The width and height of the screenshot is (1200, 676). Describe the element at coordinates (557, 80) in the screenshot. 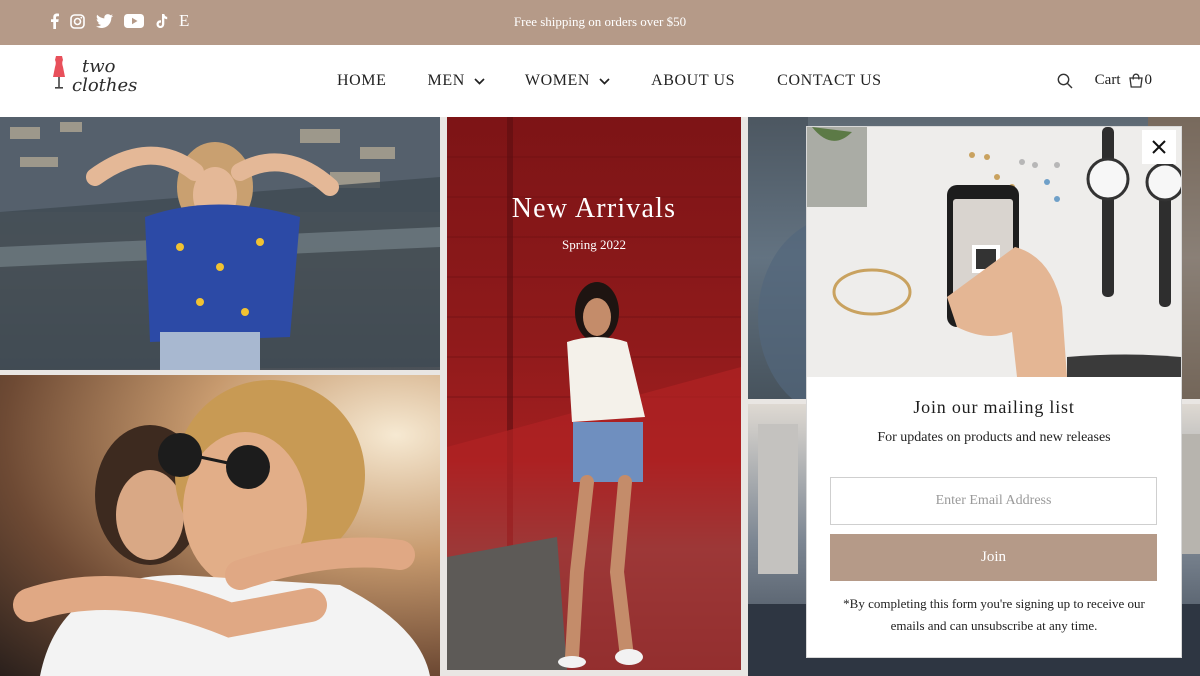

I see `nav-women-label: WOMEN` at that location.